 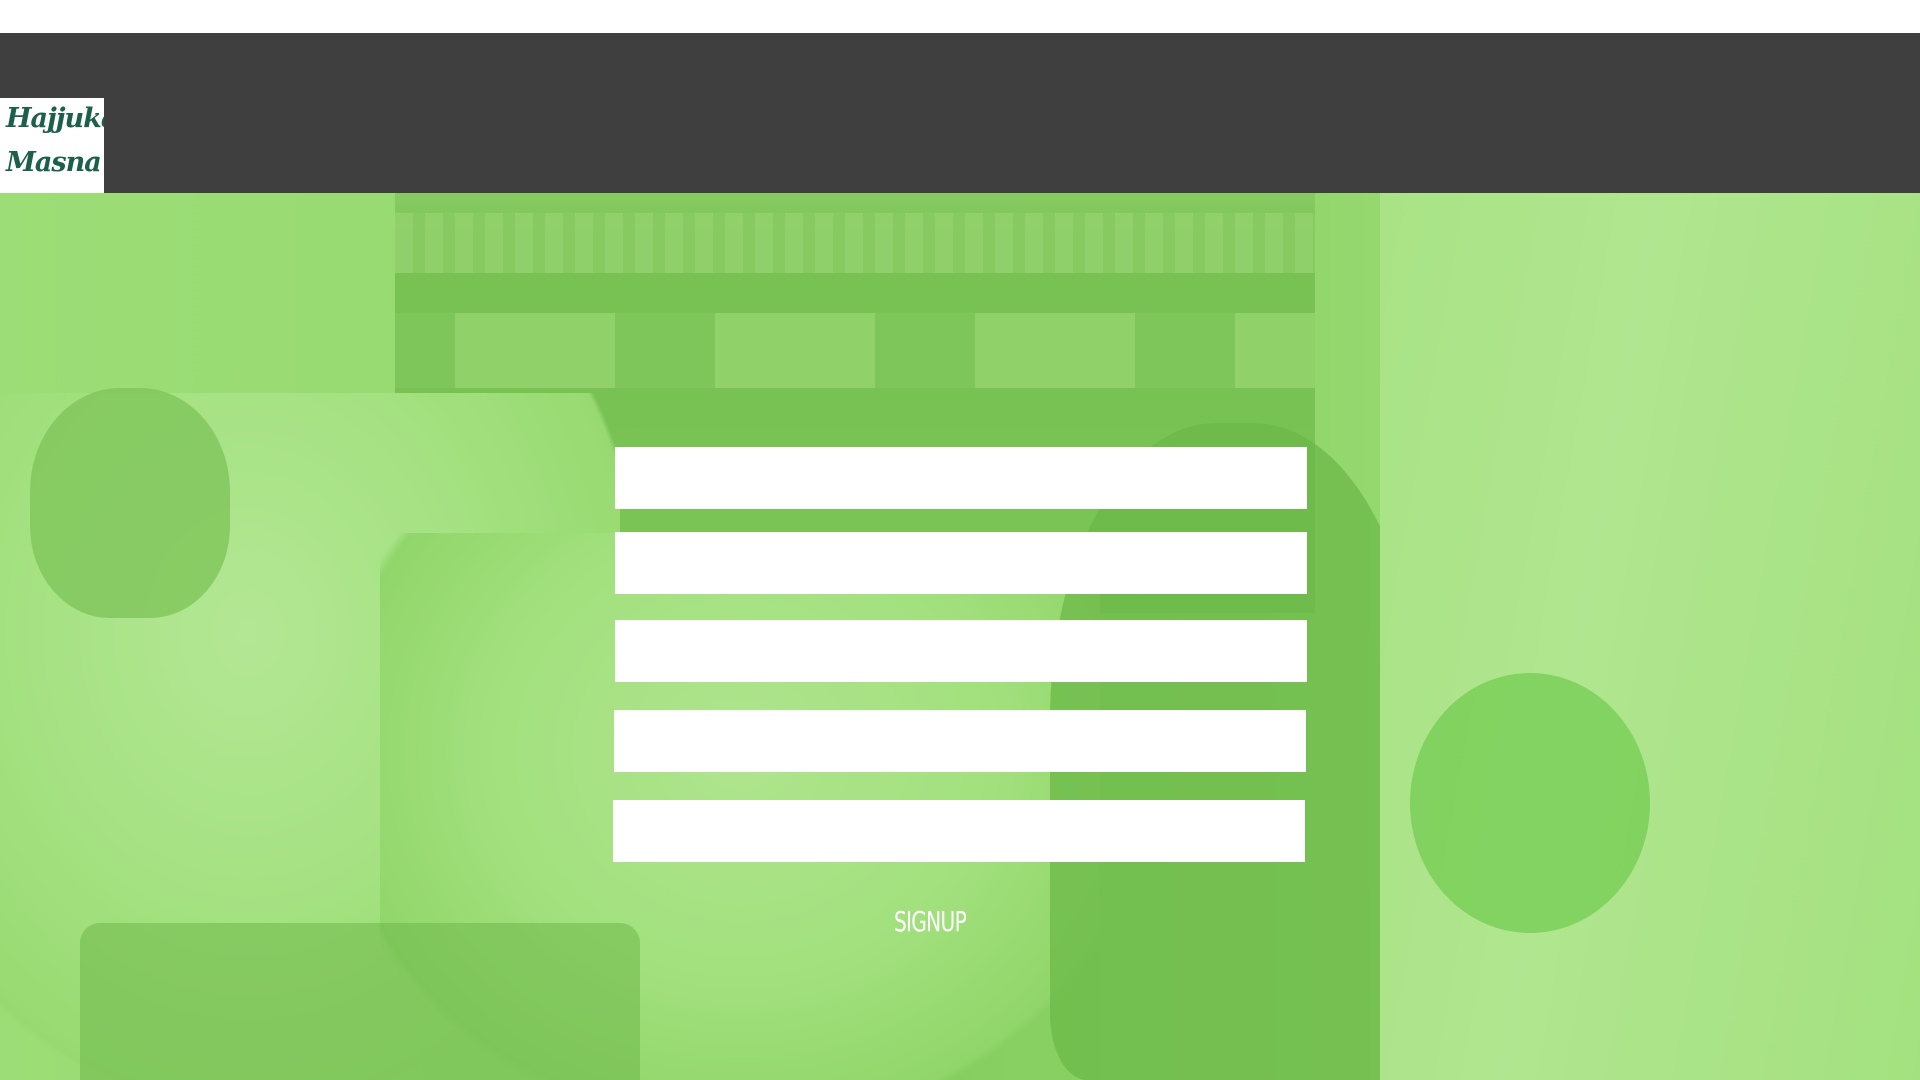 I want to click on logo-text-line2: Masna, so click(x=54, y=162).